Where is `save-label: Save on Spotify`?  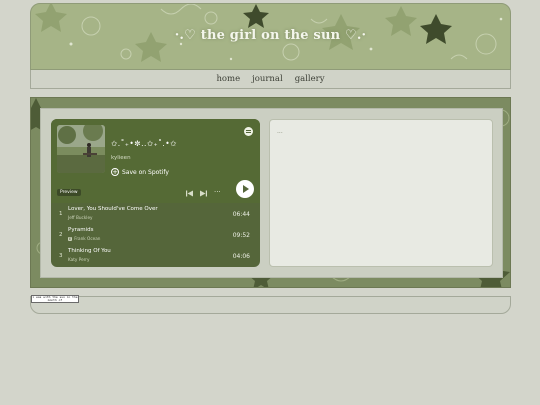
save-label: Save on Spotify is located at coordinates (145, 172).